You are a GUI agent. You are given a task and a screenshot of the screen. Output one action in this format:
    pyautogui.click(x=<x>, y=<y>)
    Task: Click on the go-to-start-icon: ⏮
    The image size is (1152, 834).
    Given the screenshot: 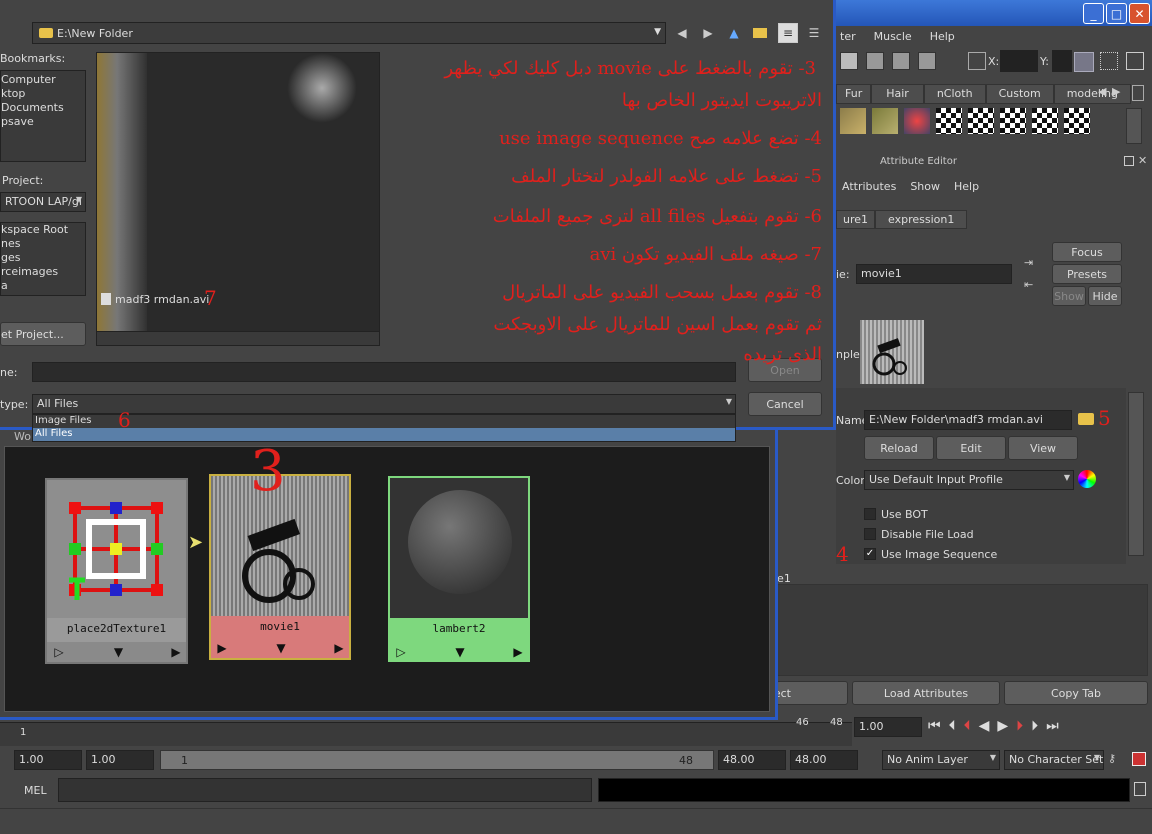 What is the action you would take?
    pyautogui.click(x=934, y=726)
    